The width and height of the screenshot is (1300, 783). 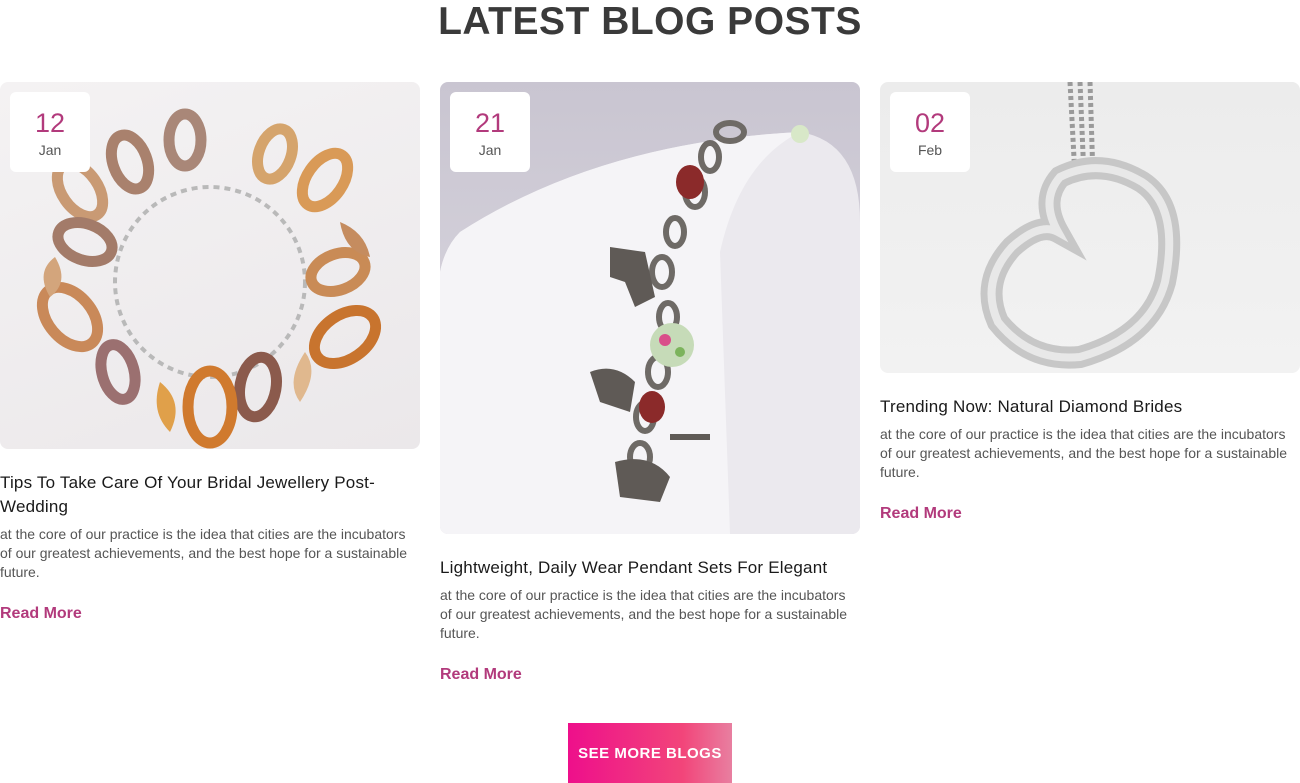 I want to click on date-day: 12, so click(x=50, y=123).